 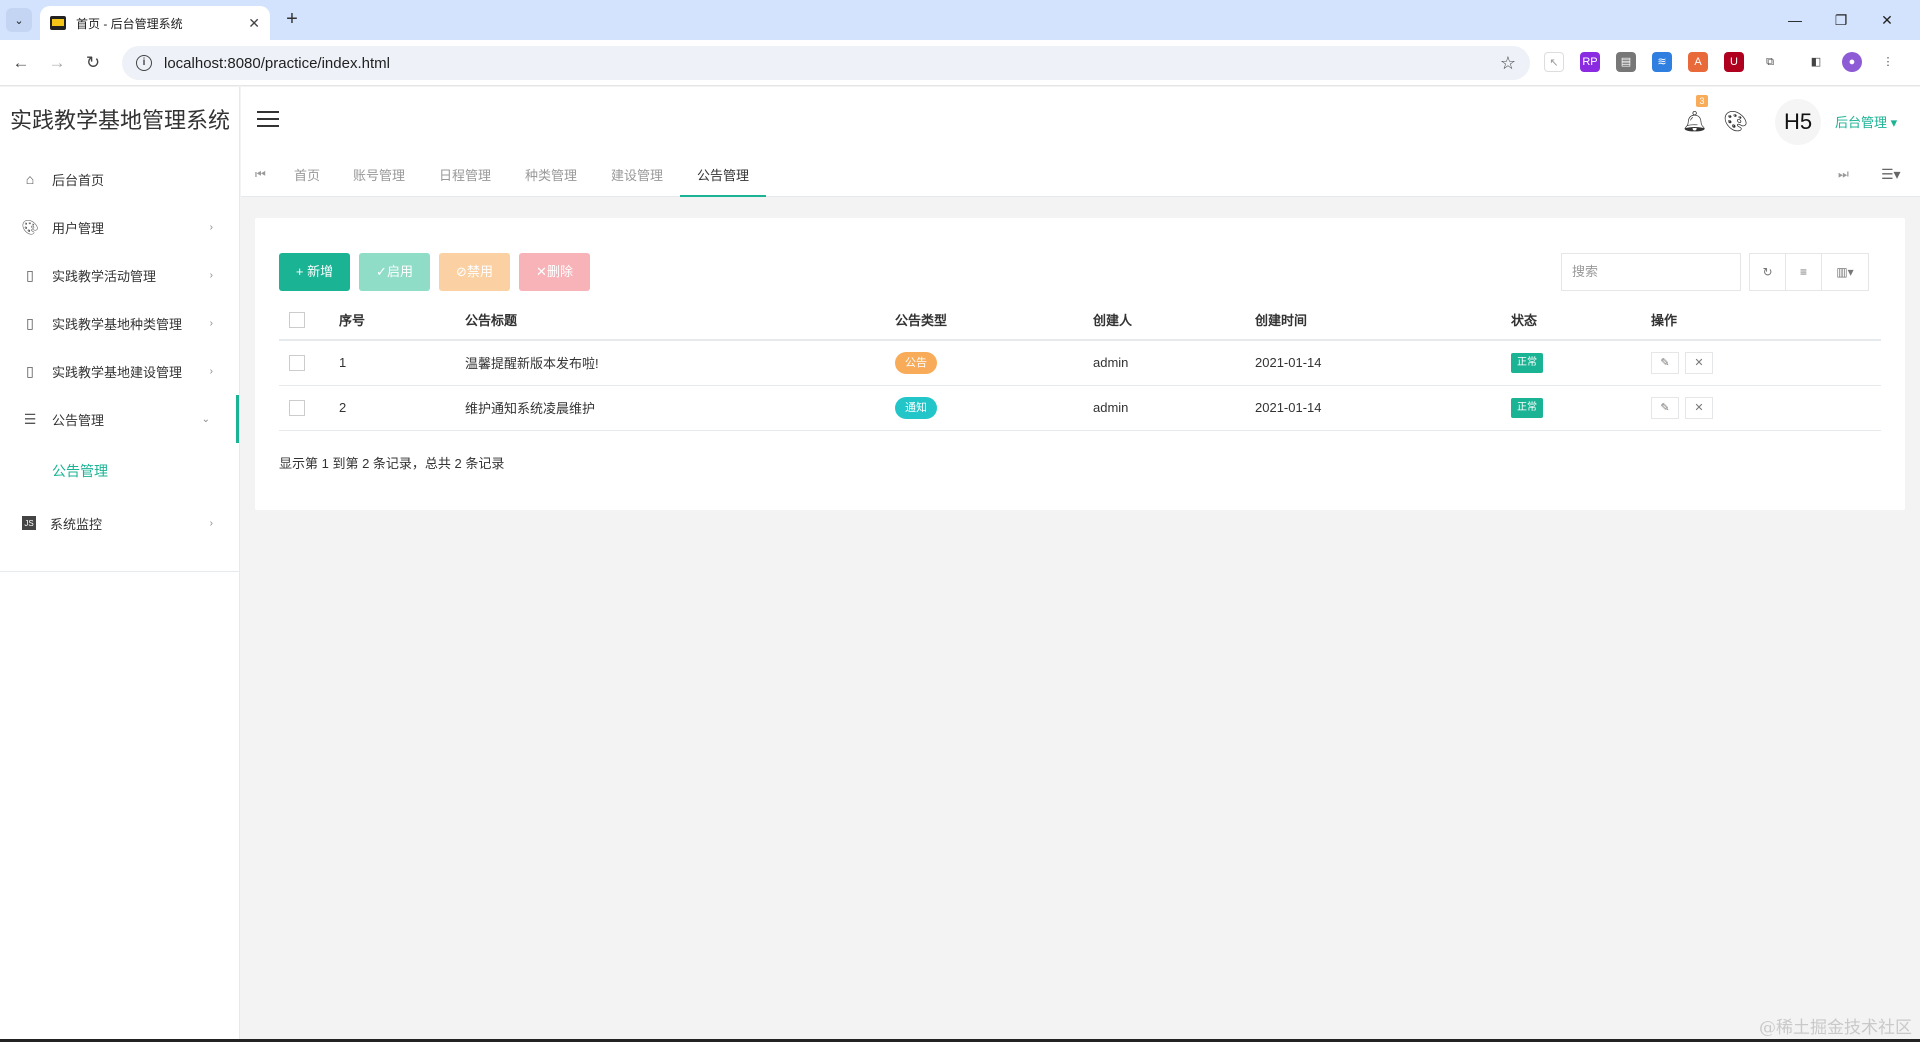 I want to click on minimize-button: —, so click(x=1795, y=20).